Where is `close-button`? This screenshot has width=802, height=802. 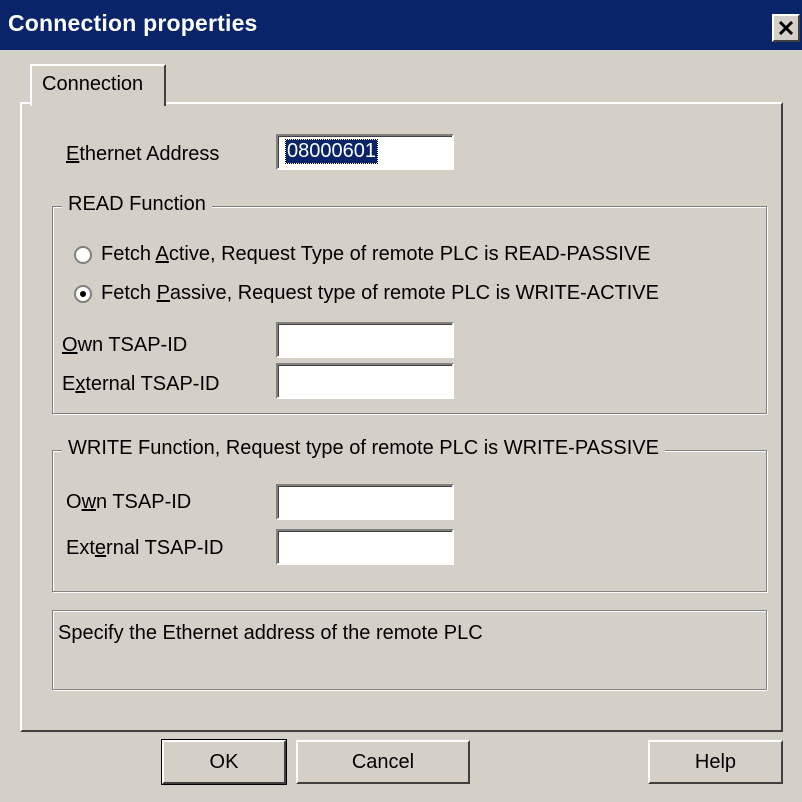 close-button is located at coordinates (786, 28).